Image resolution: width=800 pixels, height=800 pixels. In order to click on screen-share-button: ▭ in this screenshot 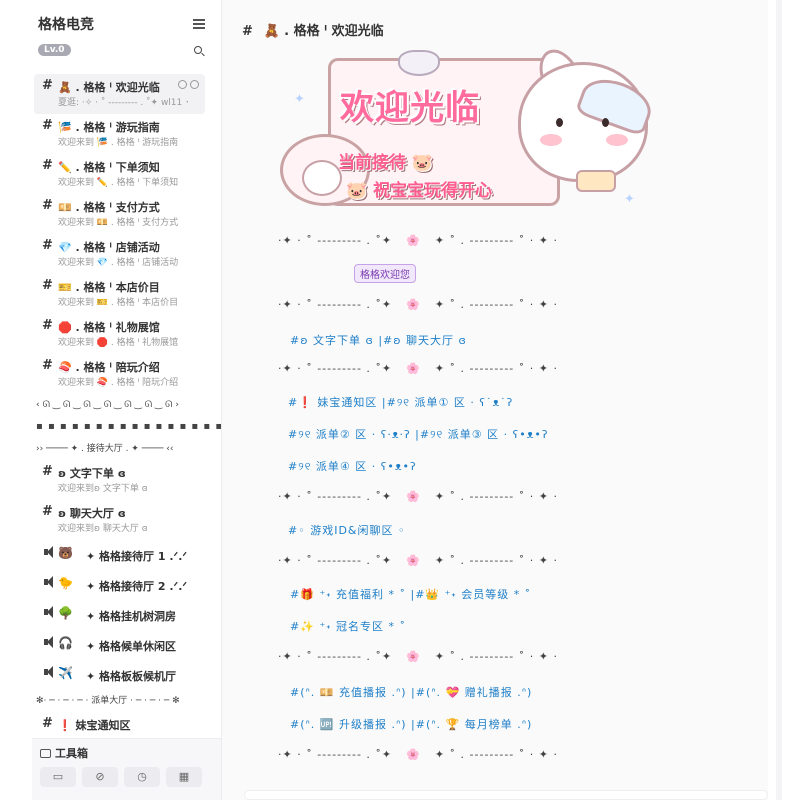, I will do `click(58, 777)`.